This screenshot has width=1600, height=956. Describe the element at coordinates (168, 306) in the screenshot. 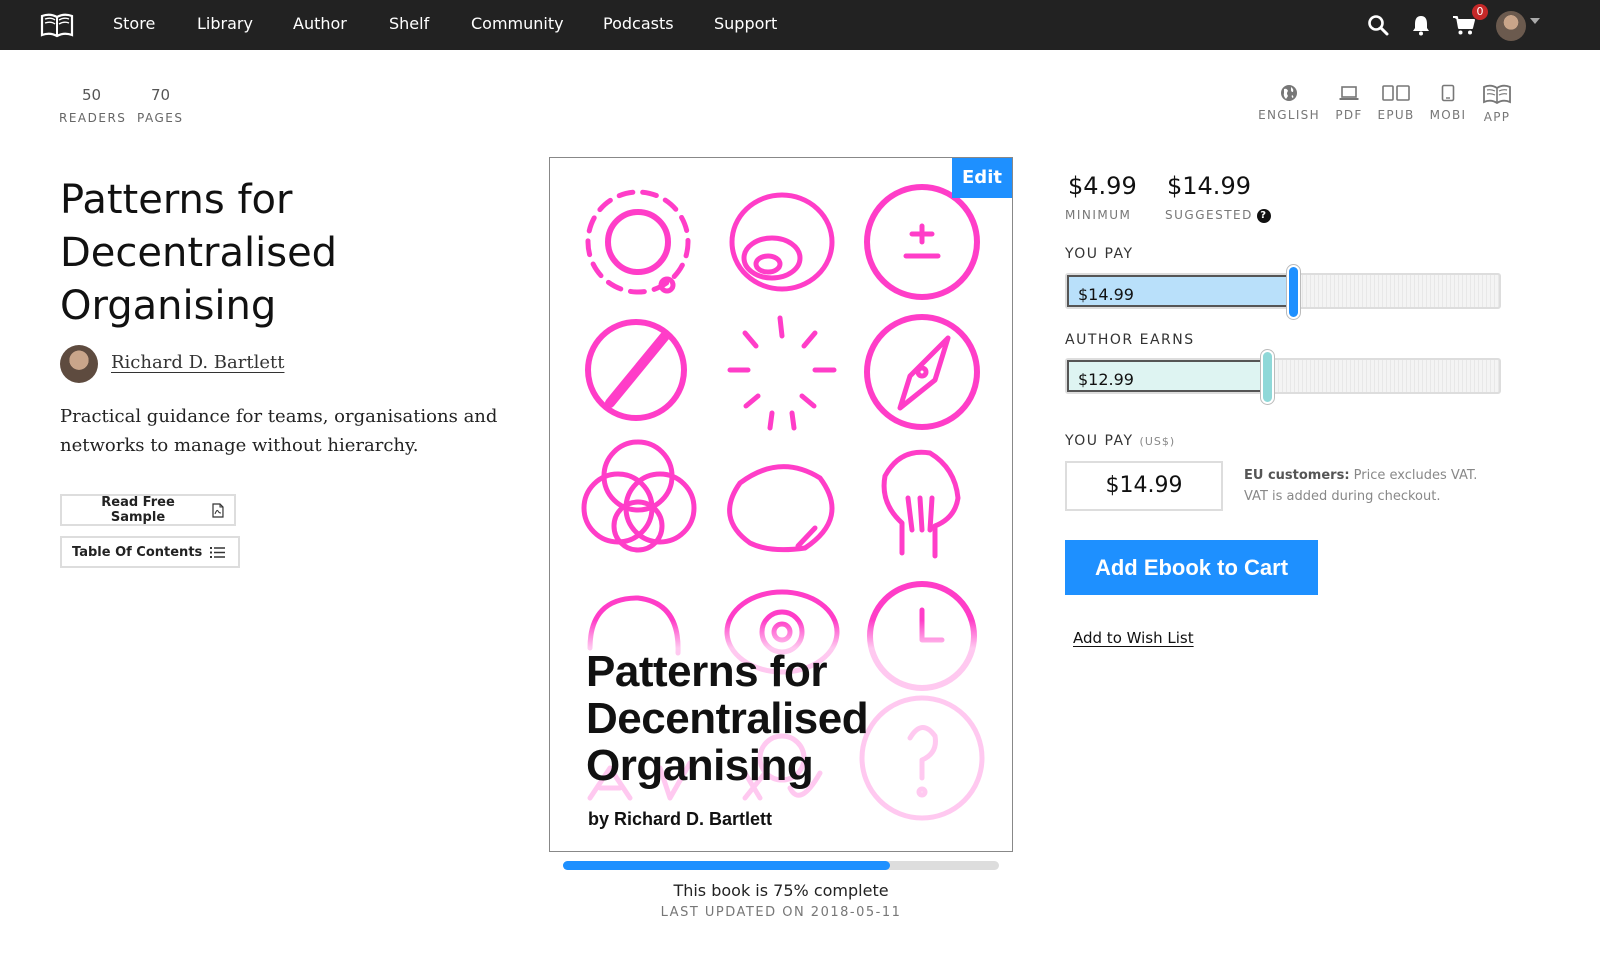

I see `book-title-line: Organising` at that location.